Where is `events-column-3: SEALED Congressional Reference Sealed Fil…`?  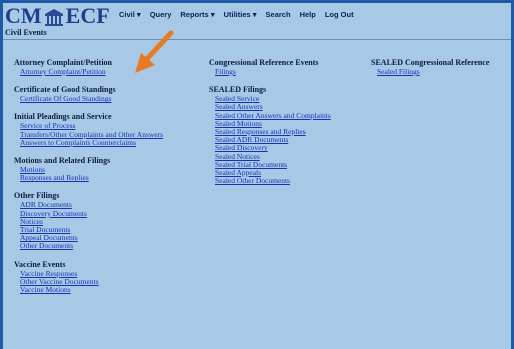
events-column-3: SEALED Congressional Reference Sealed Fil… is located at coordinates (430, 71).